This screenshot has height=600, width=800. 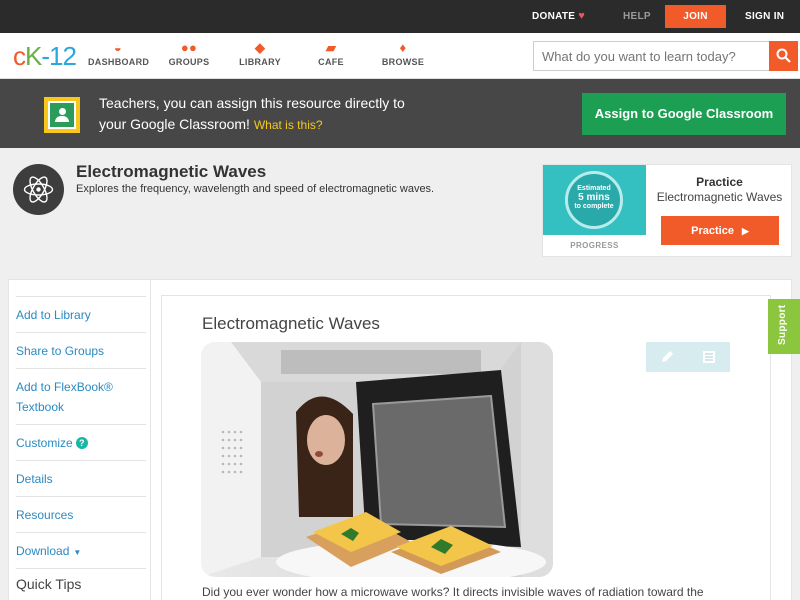 What do you see at coordinates (594, 206) in the screenshot?
I see `to-complete-label: to complete` at bounding box center [594, 206].